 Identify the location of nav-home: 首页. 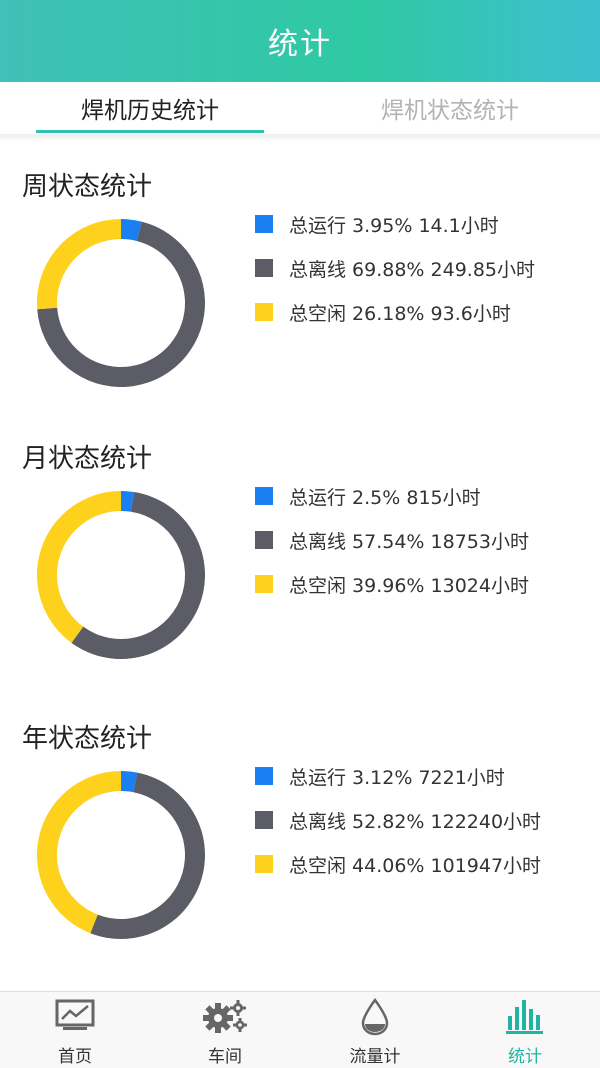
(75, 1030).